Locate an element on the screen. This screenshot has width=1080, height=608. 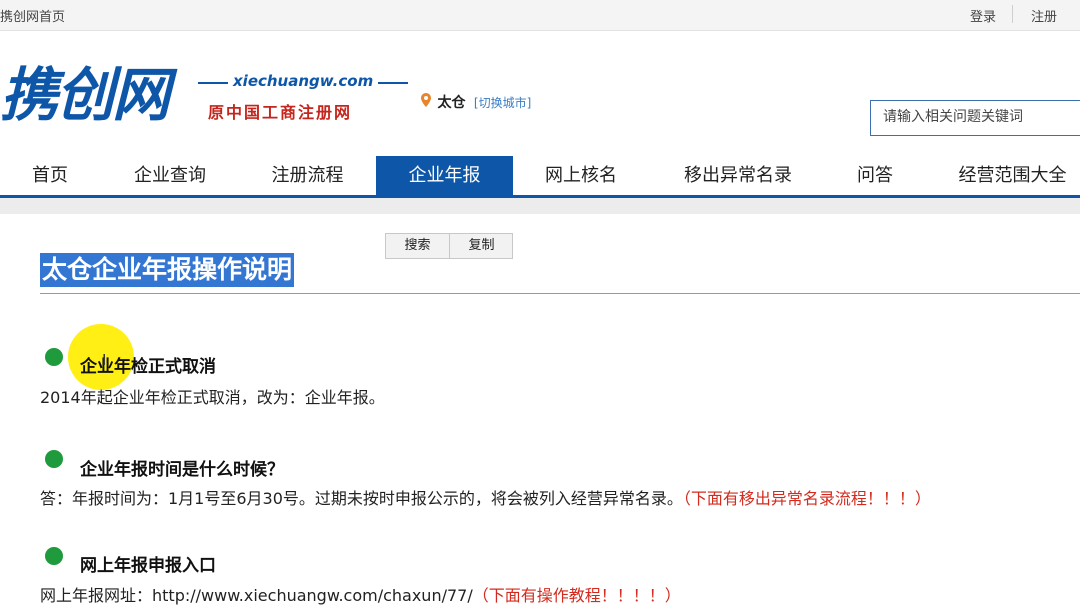
nav-business-scope: 经营范围大全 is located at coordinates (1012, 176).